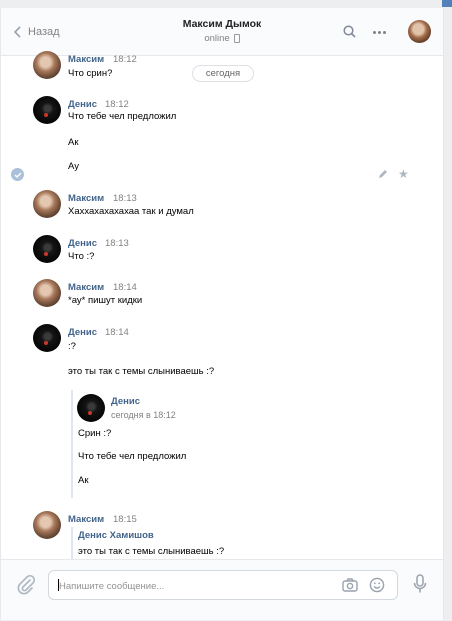 The height and width of the screenshot is (621, 452). I want to click on camera-icon, so click(350, 585).